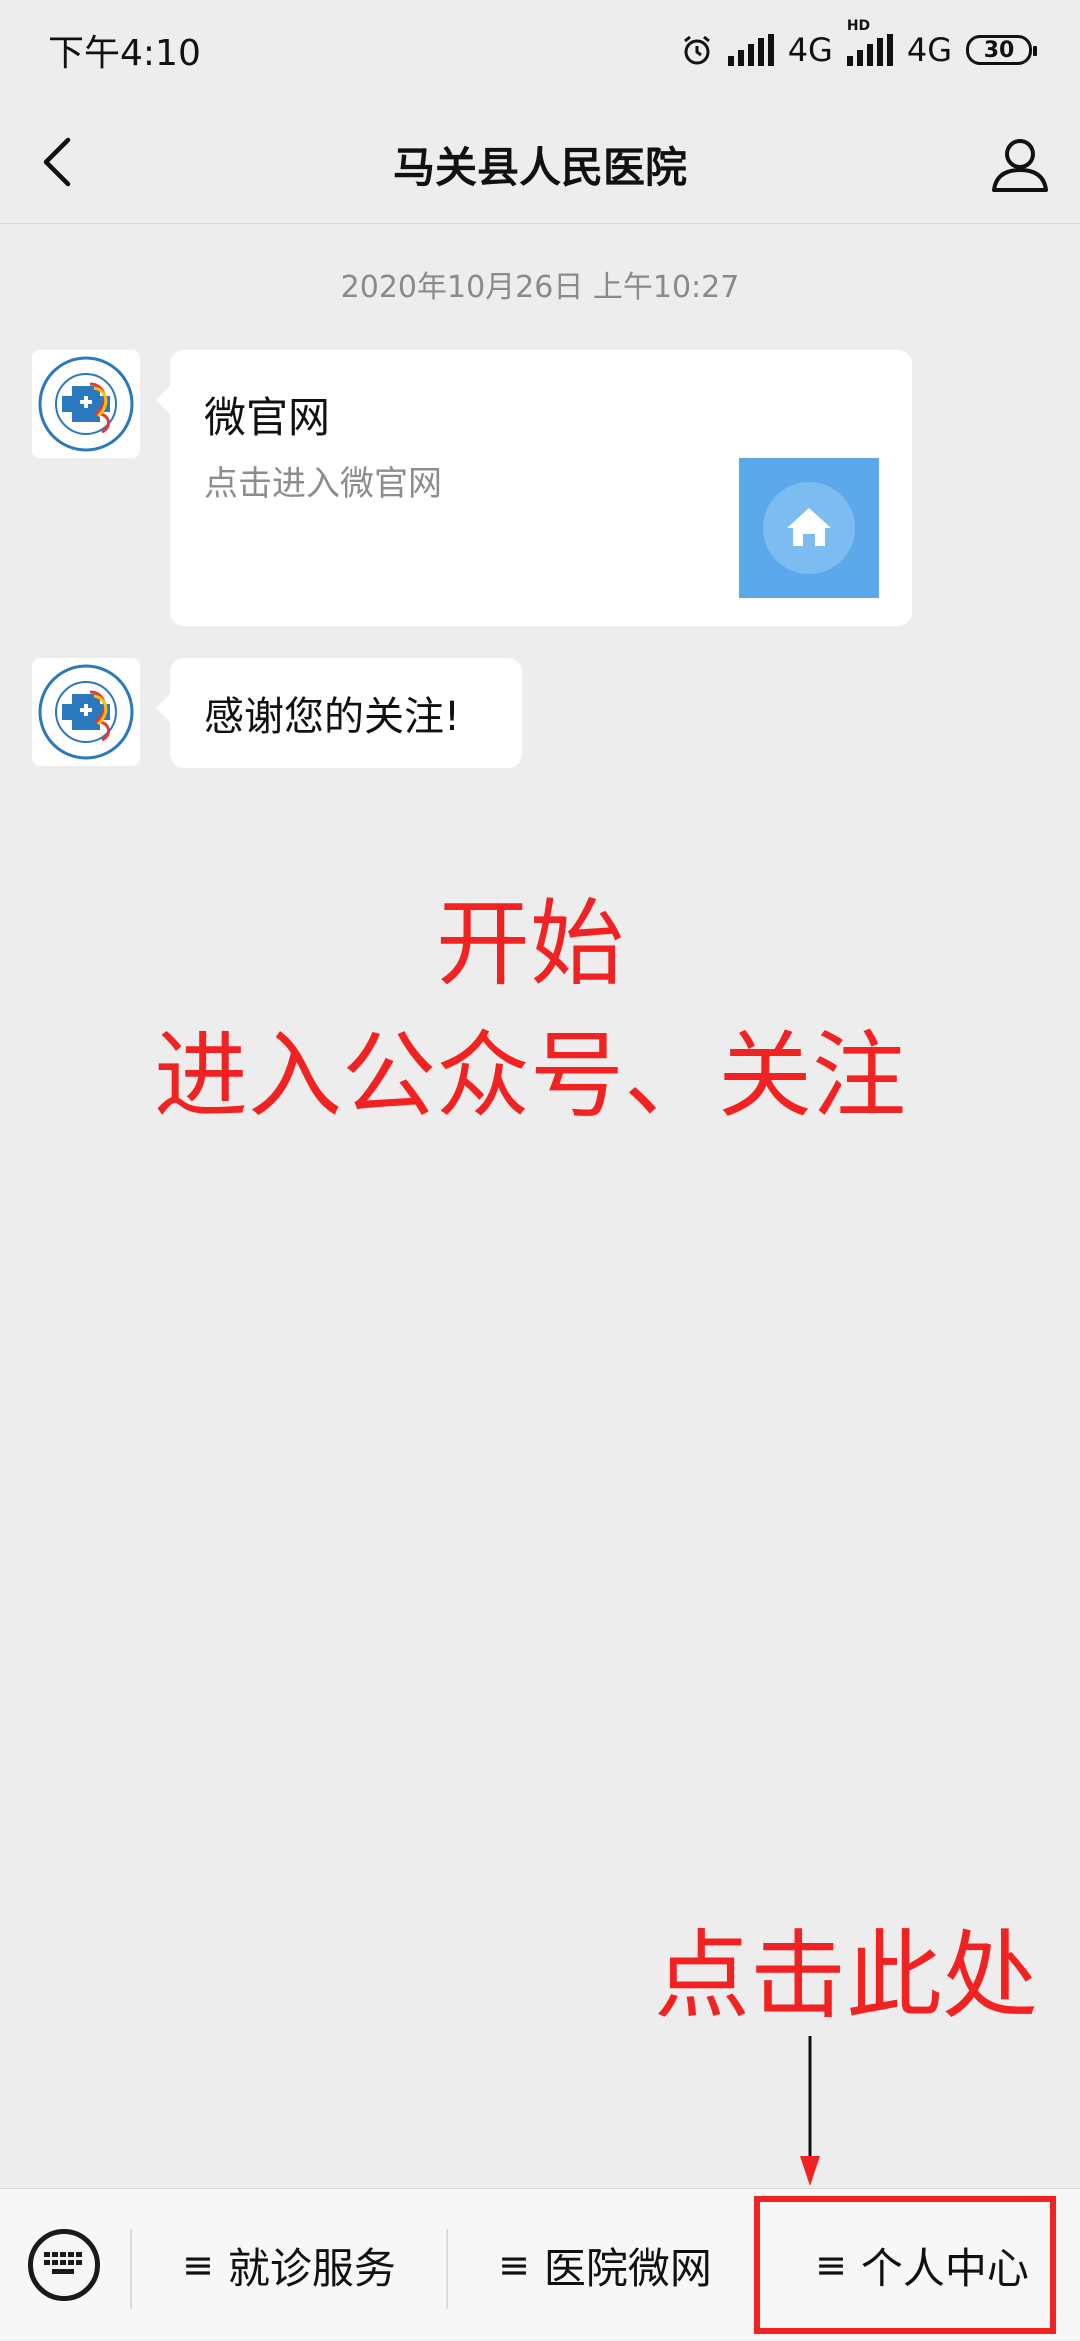  What do you see at coordinates (311, 2268) in the screenshot?
I see `menu-item-label: 就诊服务` at bounding box center [311, 2268].